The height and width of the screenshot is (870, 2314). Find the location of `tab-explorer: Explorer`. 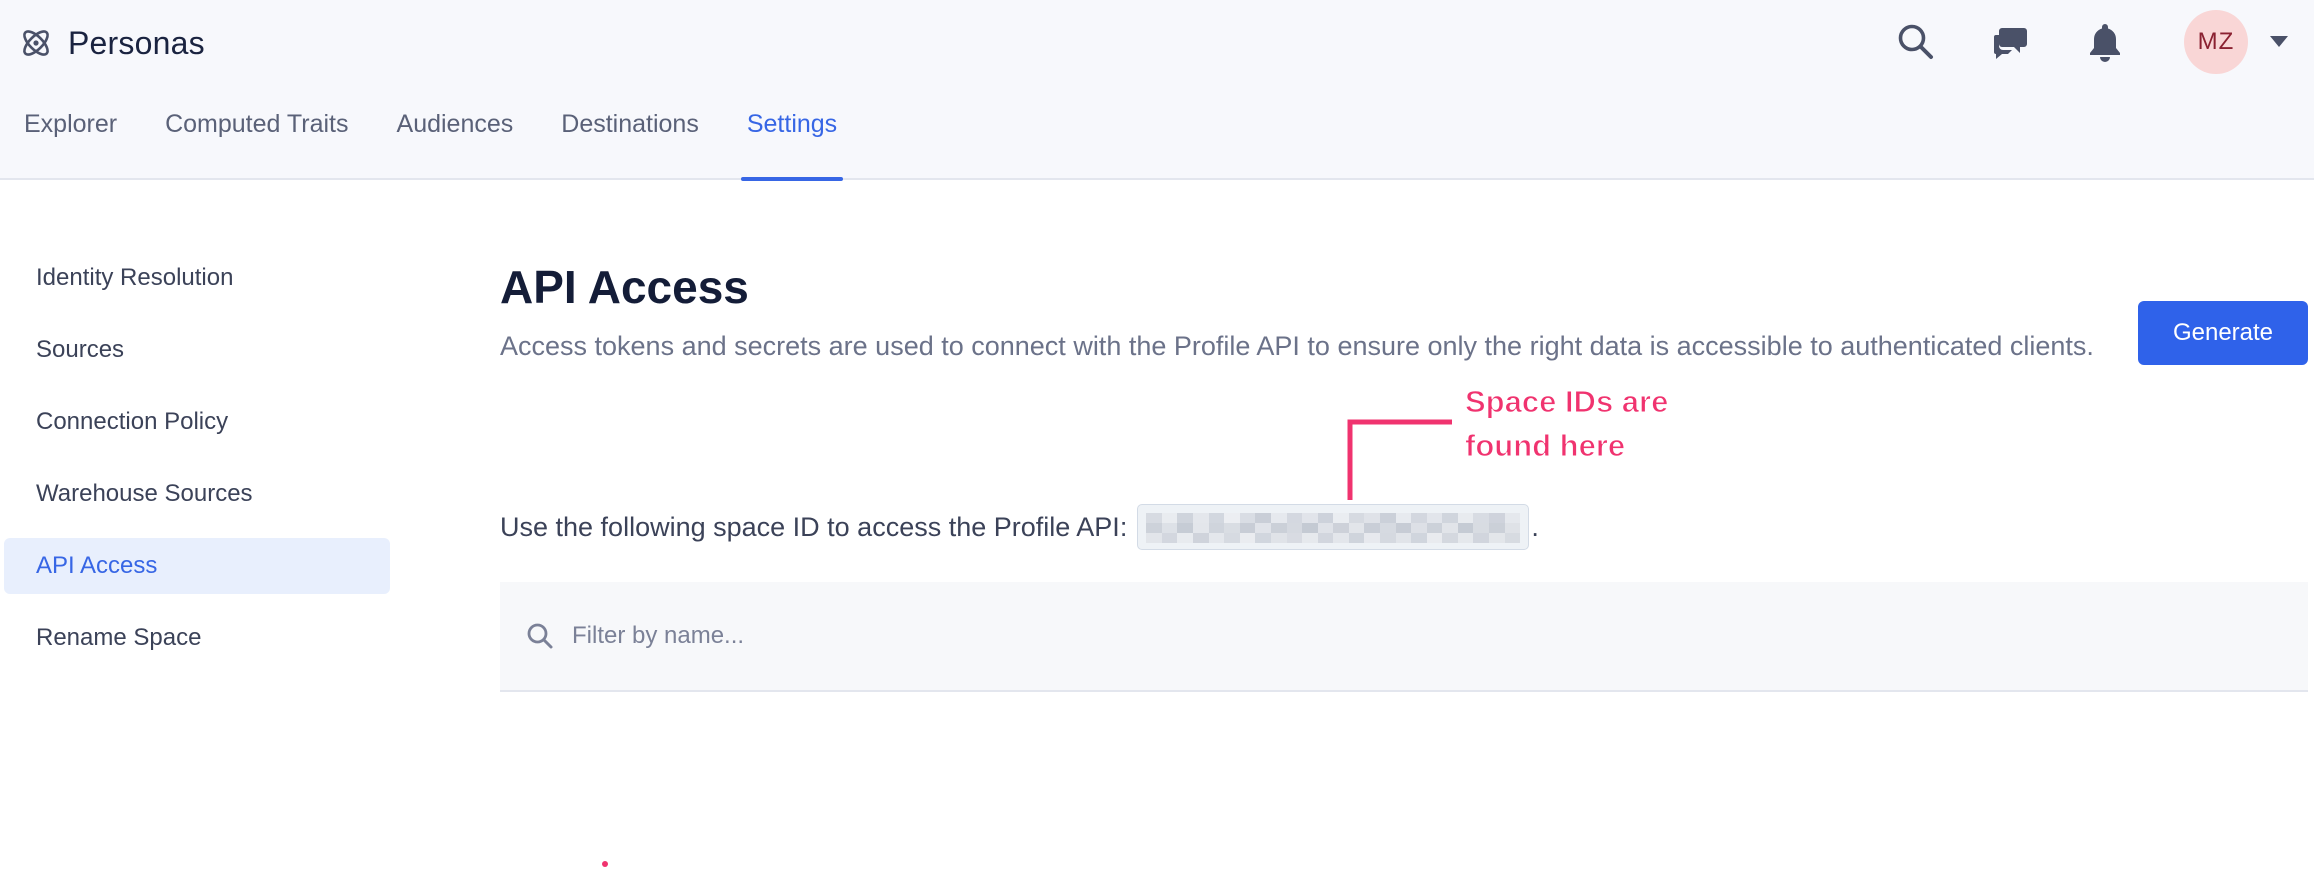

tab-explorer: Explorer is located at coordinates (70, 140).